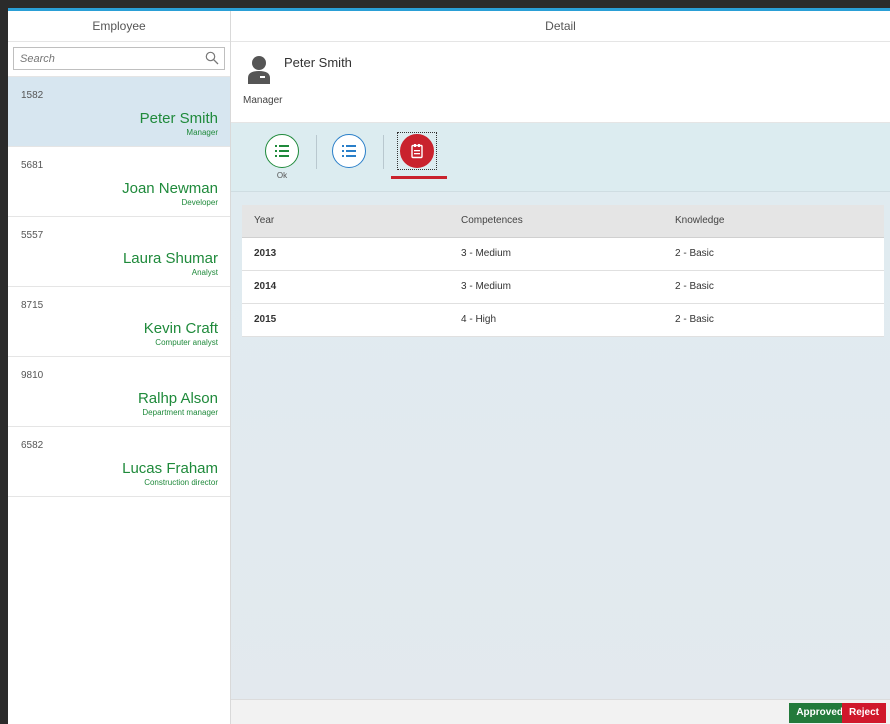 The width and height of the screenshot is (890, 724). I want to click on column-header: Competences, so click(556, 221).